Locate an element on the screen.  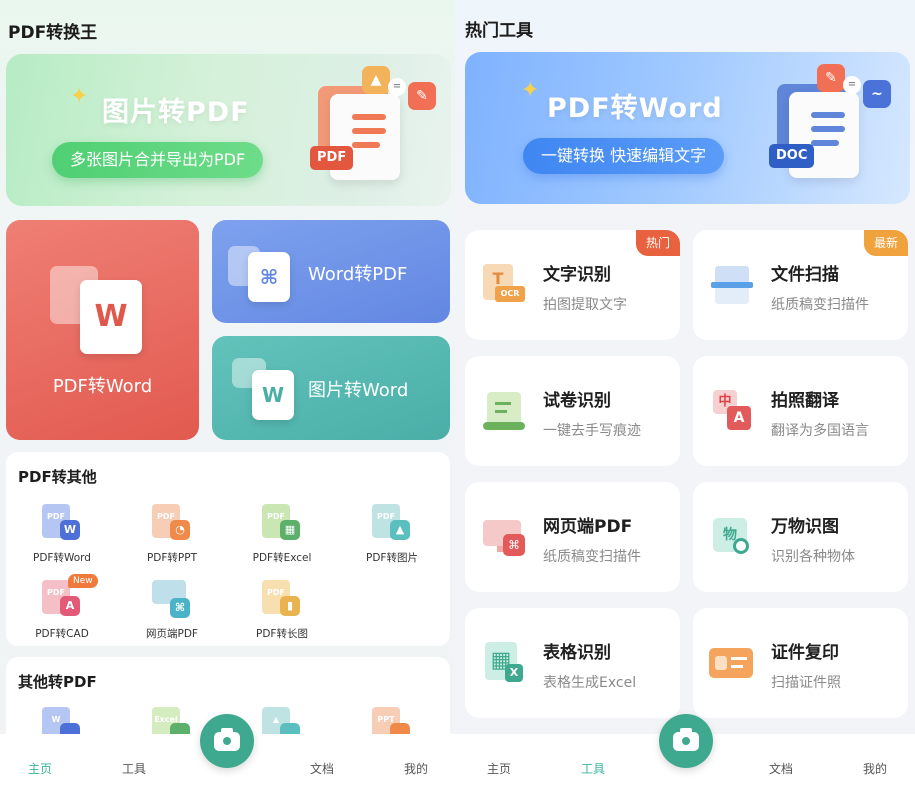
tool-name: 文件扫描 is located at coordinates (805, 275).